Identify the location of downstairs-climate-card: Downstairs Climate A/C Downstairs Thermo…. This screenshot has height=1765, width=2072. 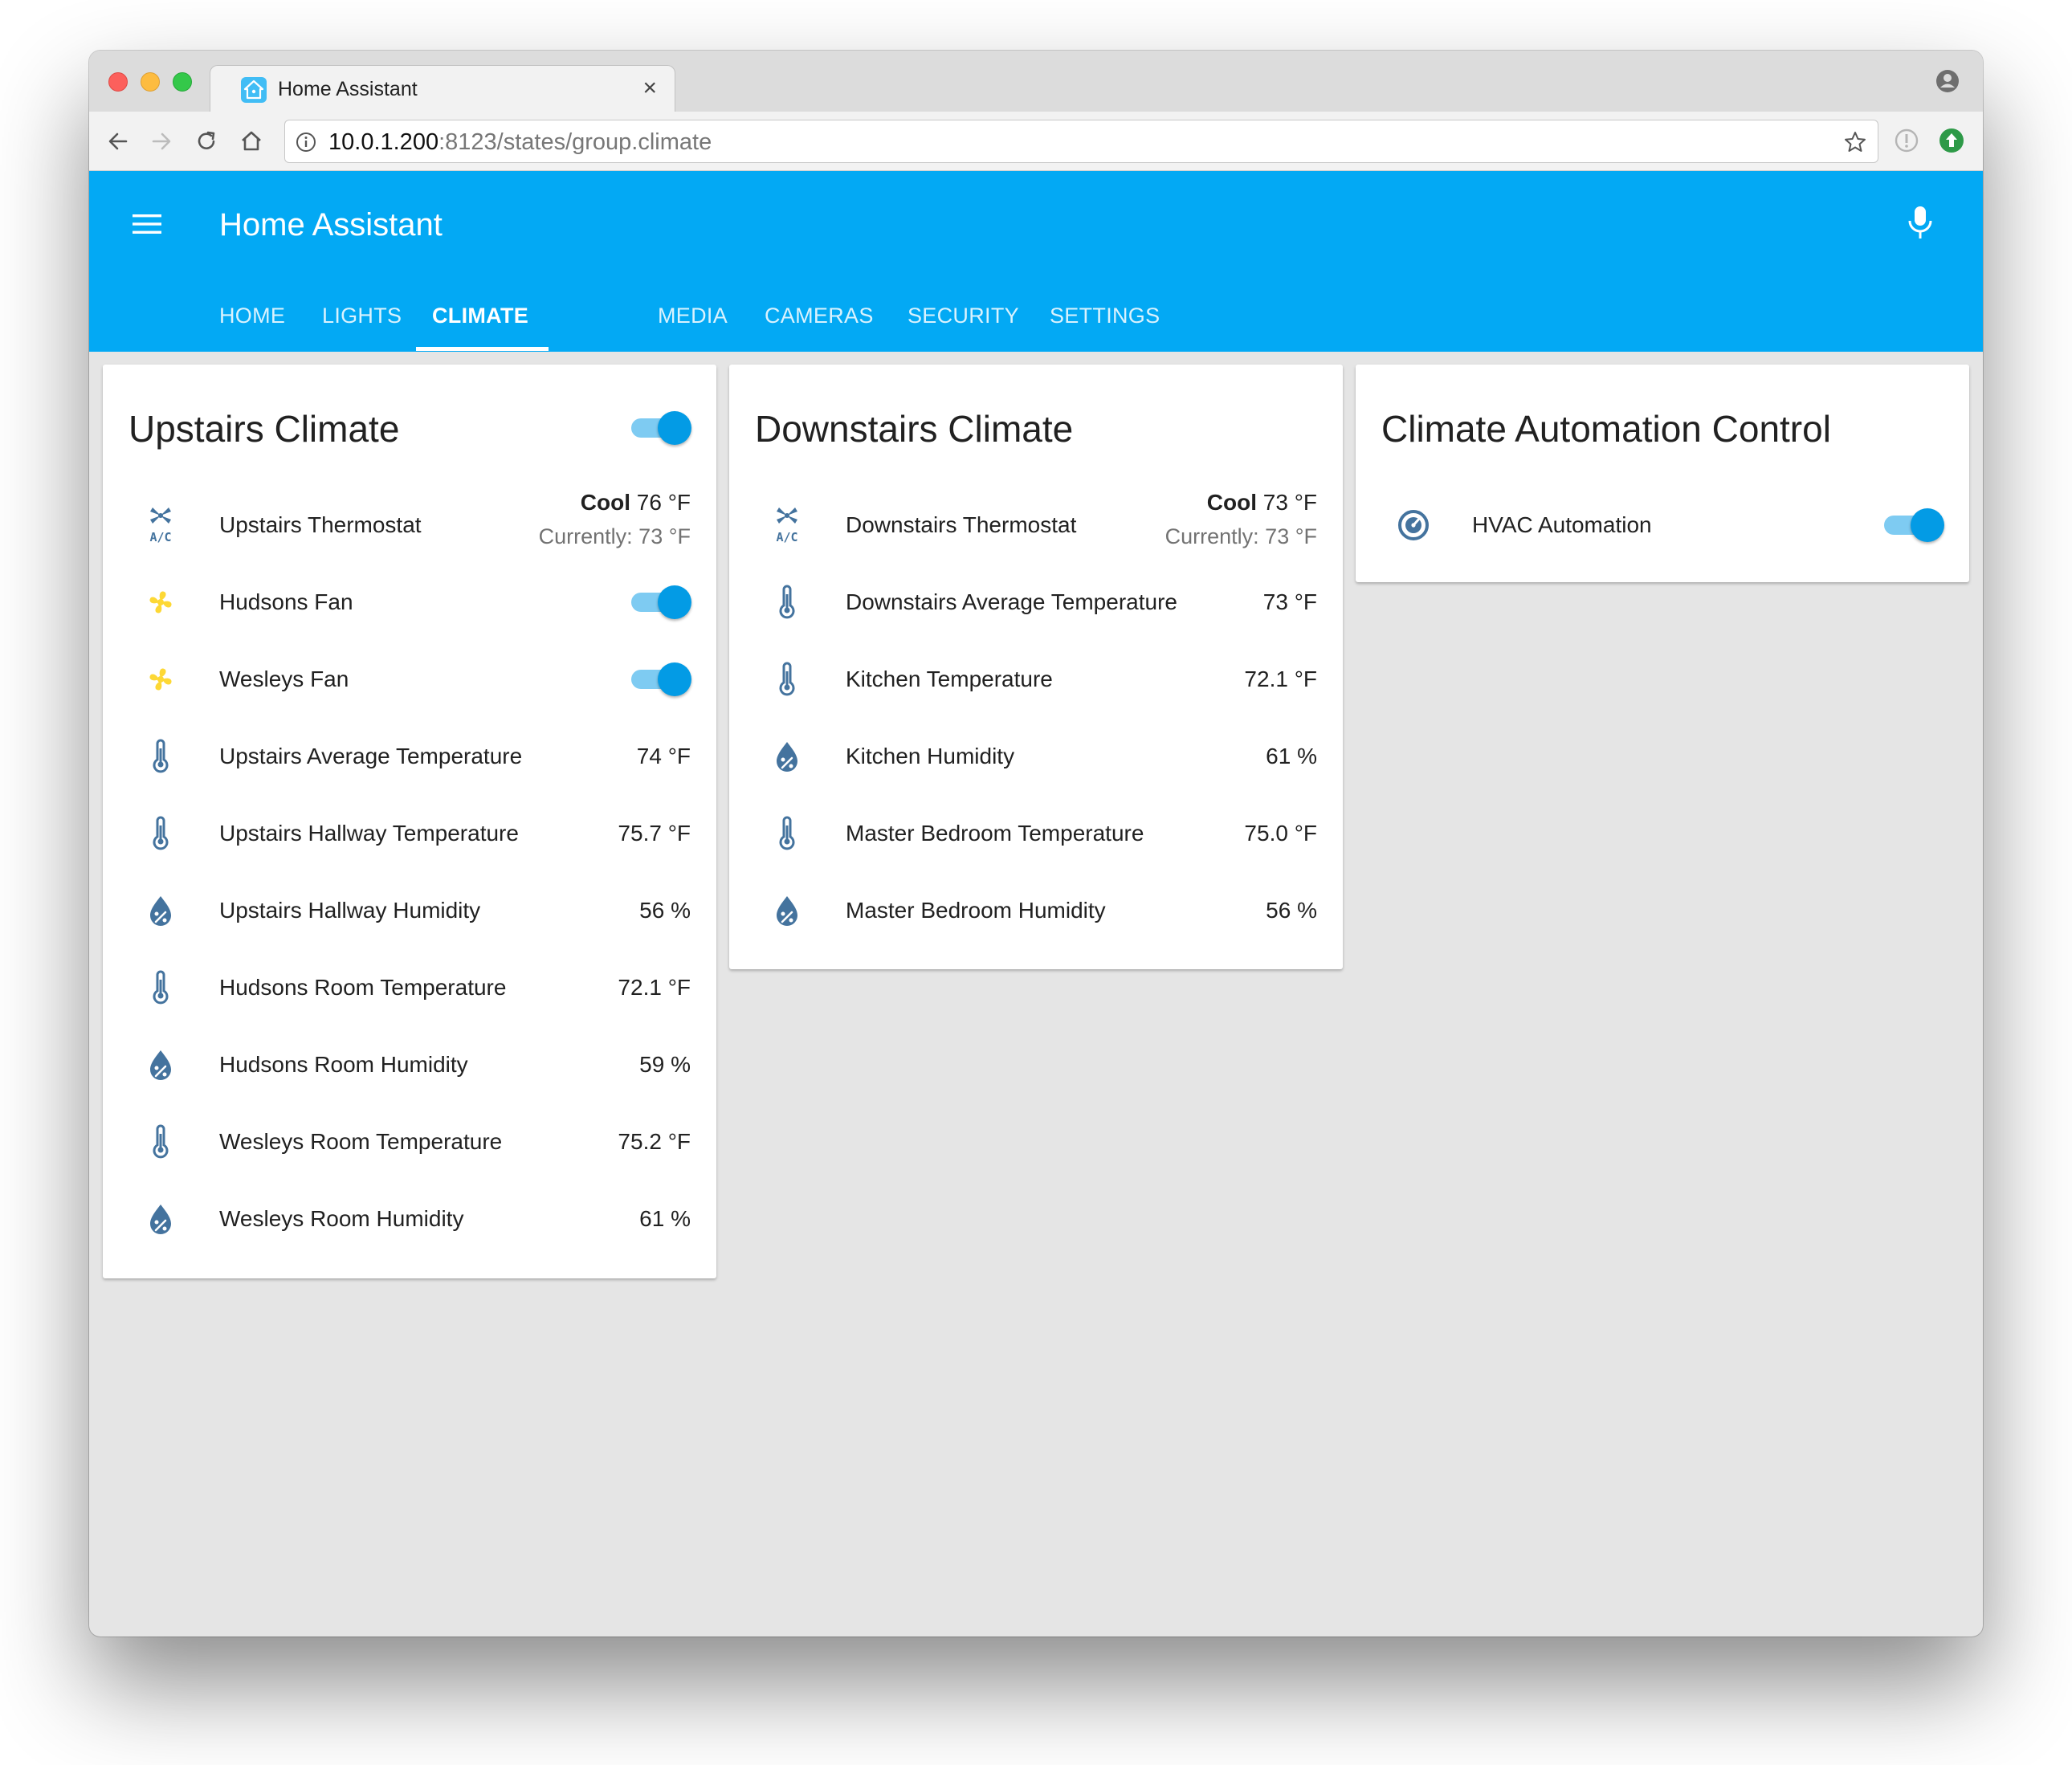
(1036, 667).